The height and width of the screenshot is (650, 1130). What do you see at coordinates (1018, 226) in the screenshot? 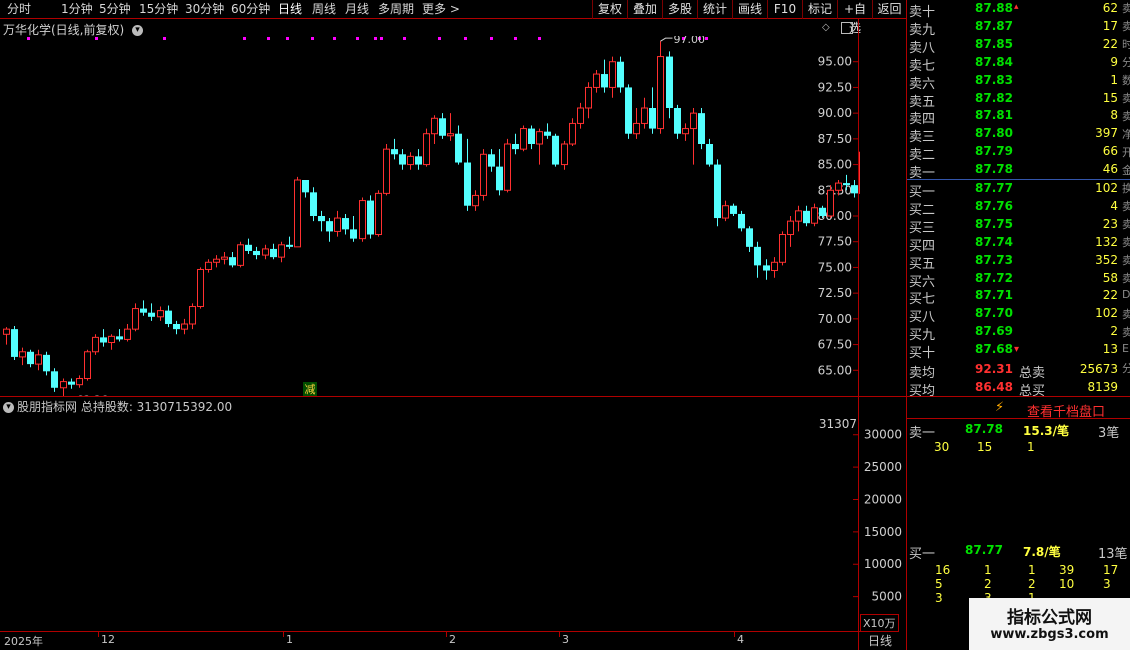
I see `bid-row-3: 买三 87.75 23` at bounding box center [1018, 226].